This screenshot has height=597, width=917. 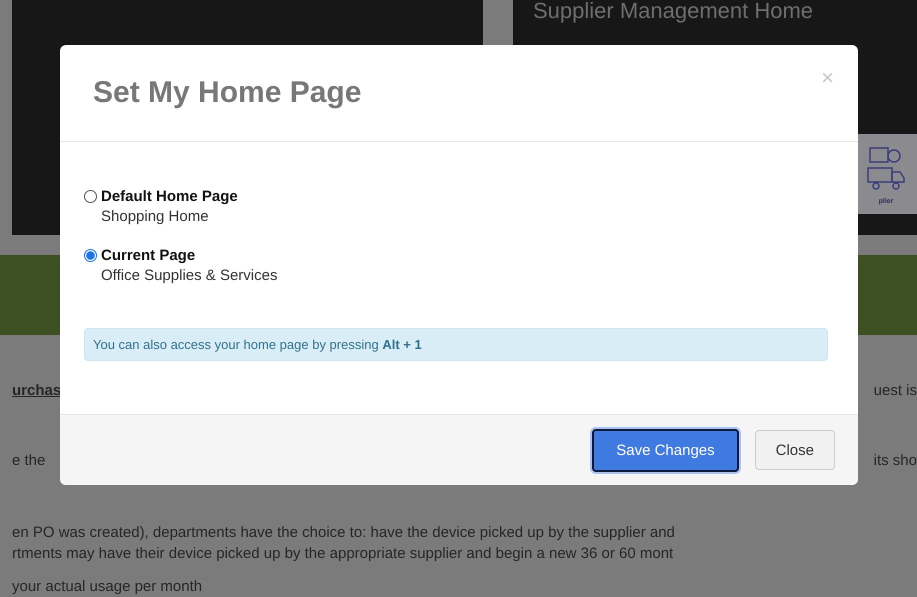 What do you see at coordinates (108, 586) in the screenshot?
I see `page-text: your actual usage per month` at bounding box center [108, 586].